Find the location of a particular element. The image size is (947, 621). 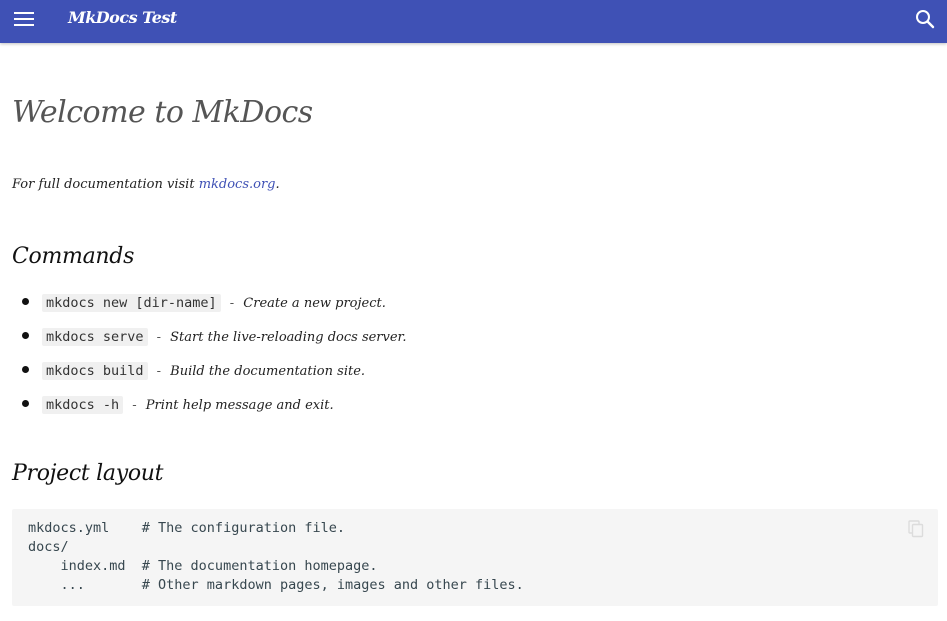

search-icon is located at coordinates (925, 19).